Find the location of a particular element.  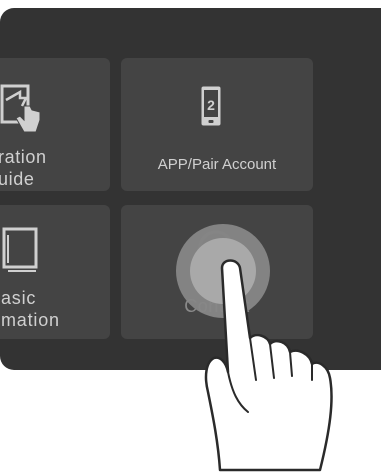

label-line: asic is located at coordinates (19, 298).